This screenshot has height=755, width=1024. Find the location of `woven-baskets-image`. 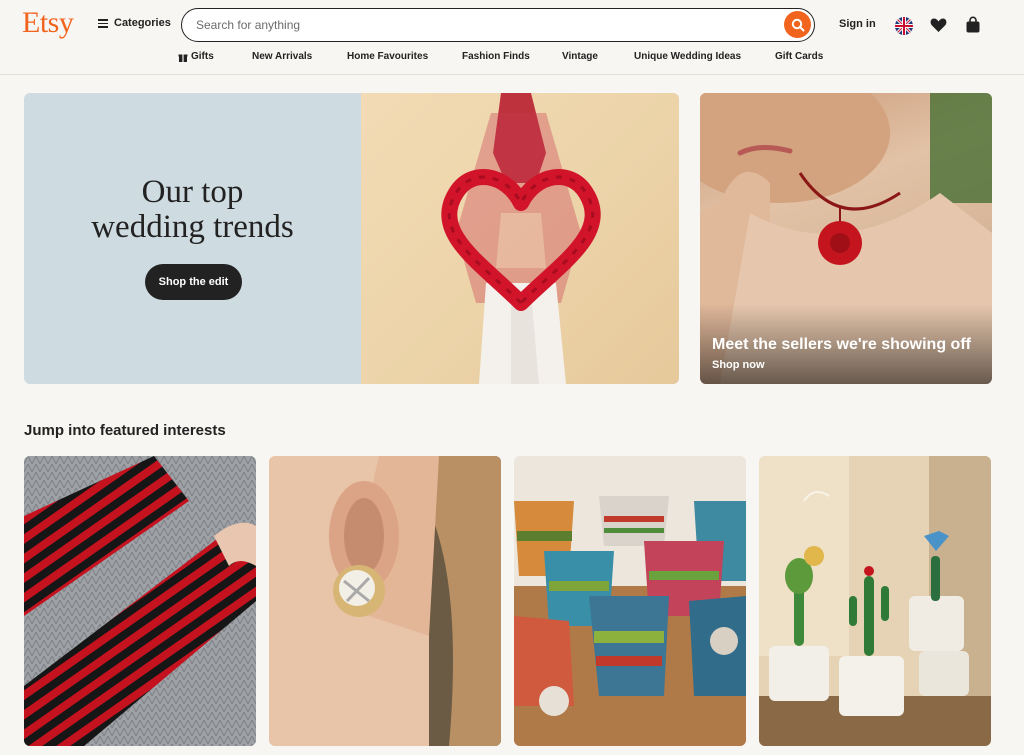

woven-baskets-image is located at coordinates (630, 601).